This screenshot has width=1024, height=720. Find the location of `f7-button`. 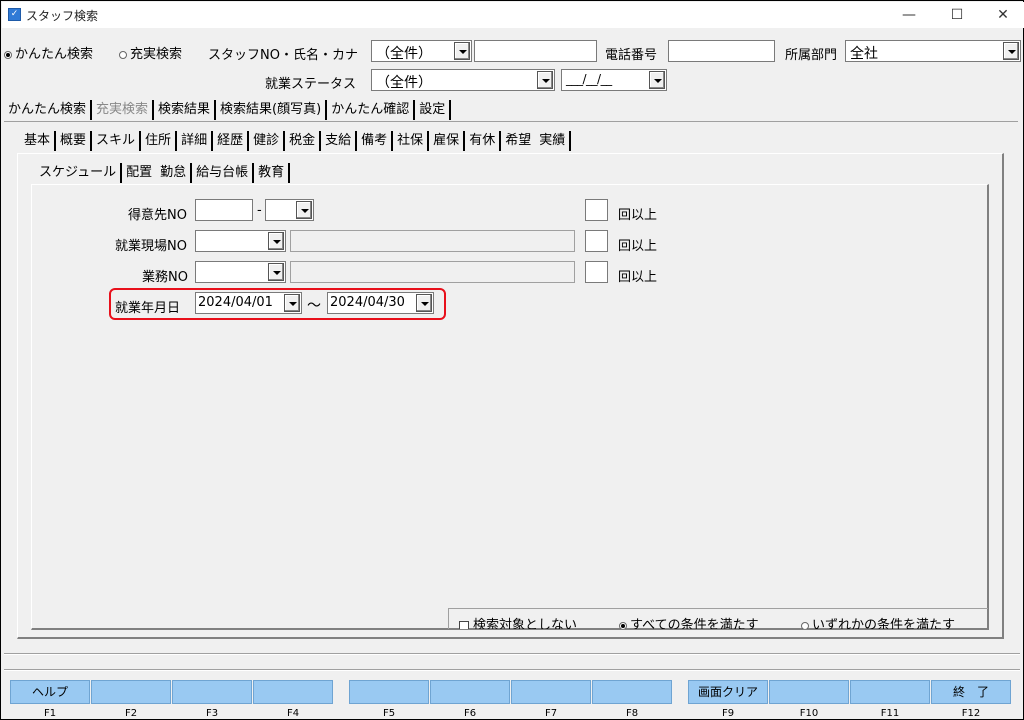

f7-button is located at coordinates (551, 692).